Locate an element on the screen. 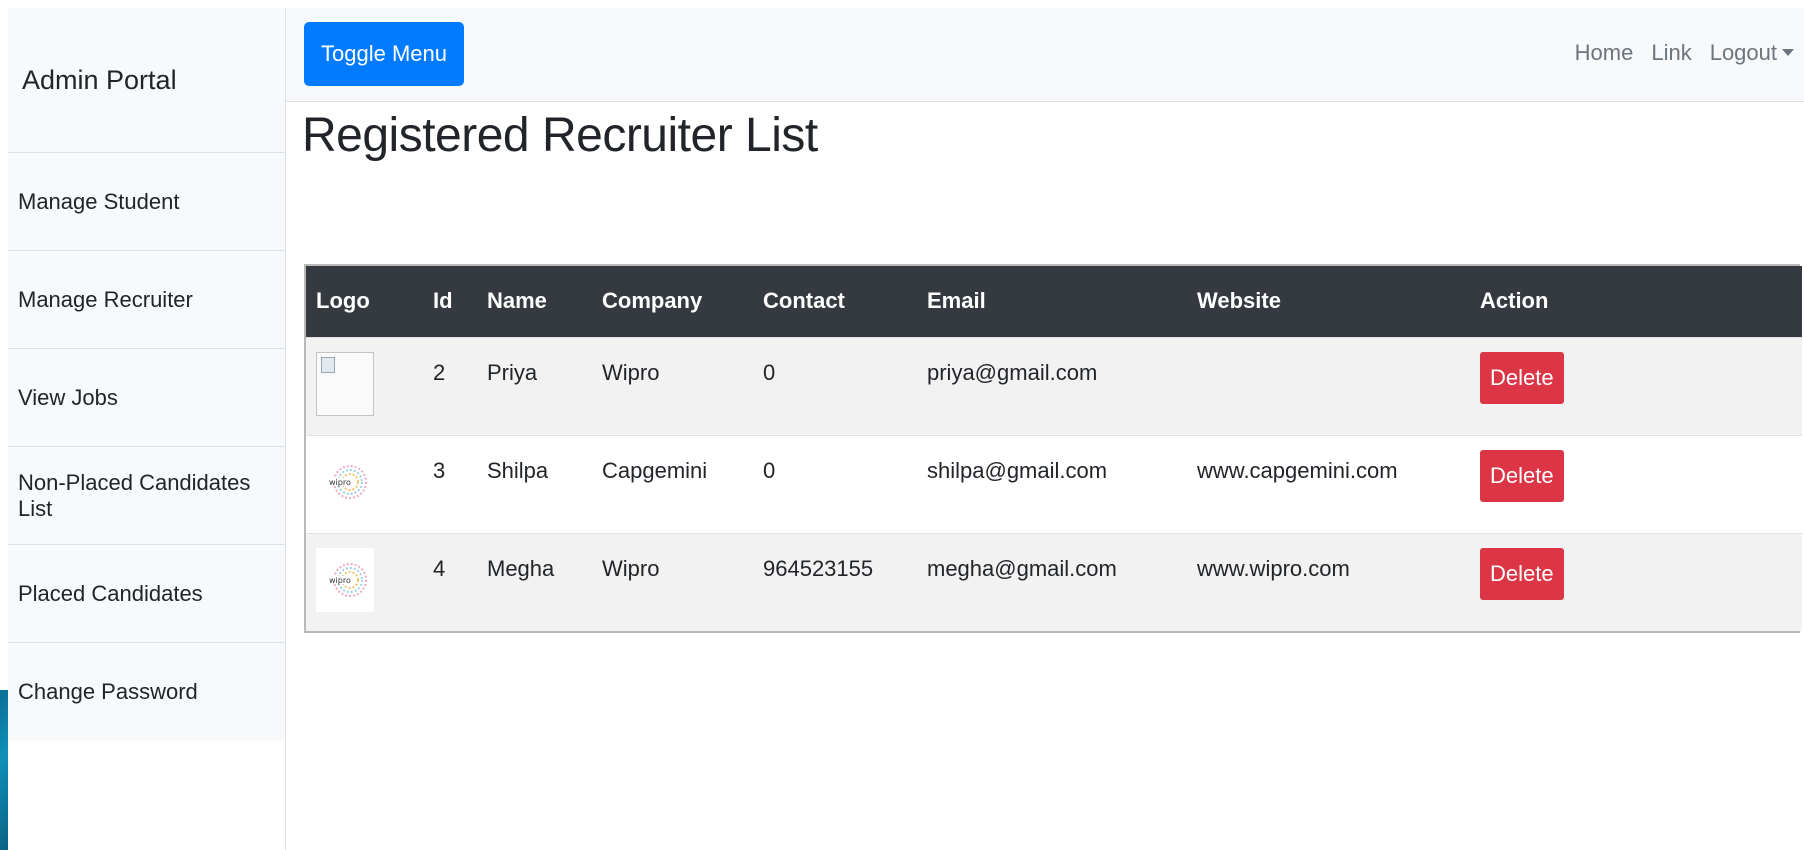 The width and height of the screenshot is (1804, 850). logo-cell is located at coordinates (364, 386).